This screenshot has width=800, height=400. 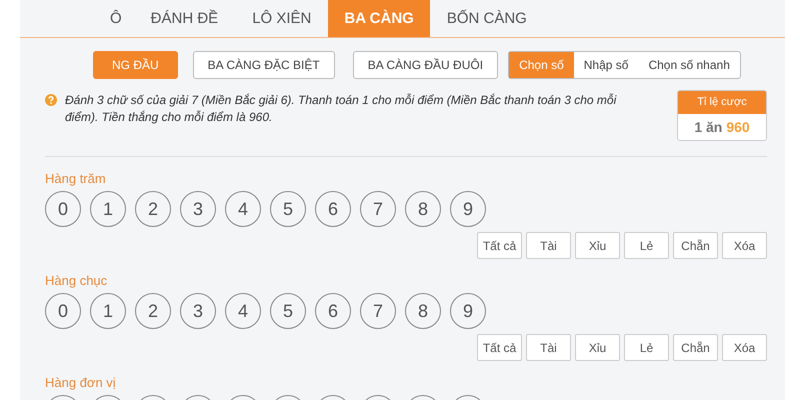 I want to click on question-icon, so click(x=51, y=100).